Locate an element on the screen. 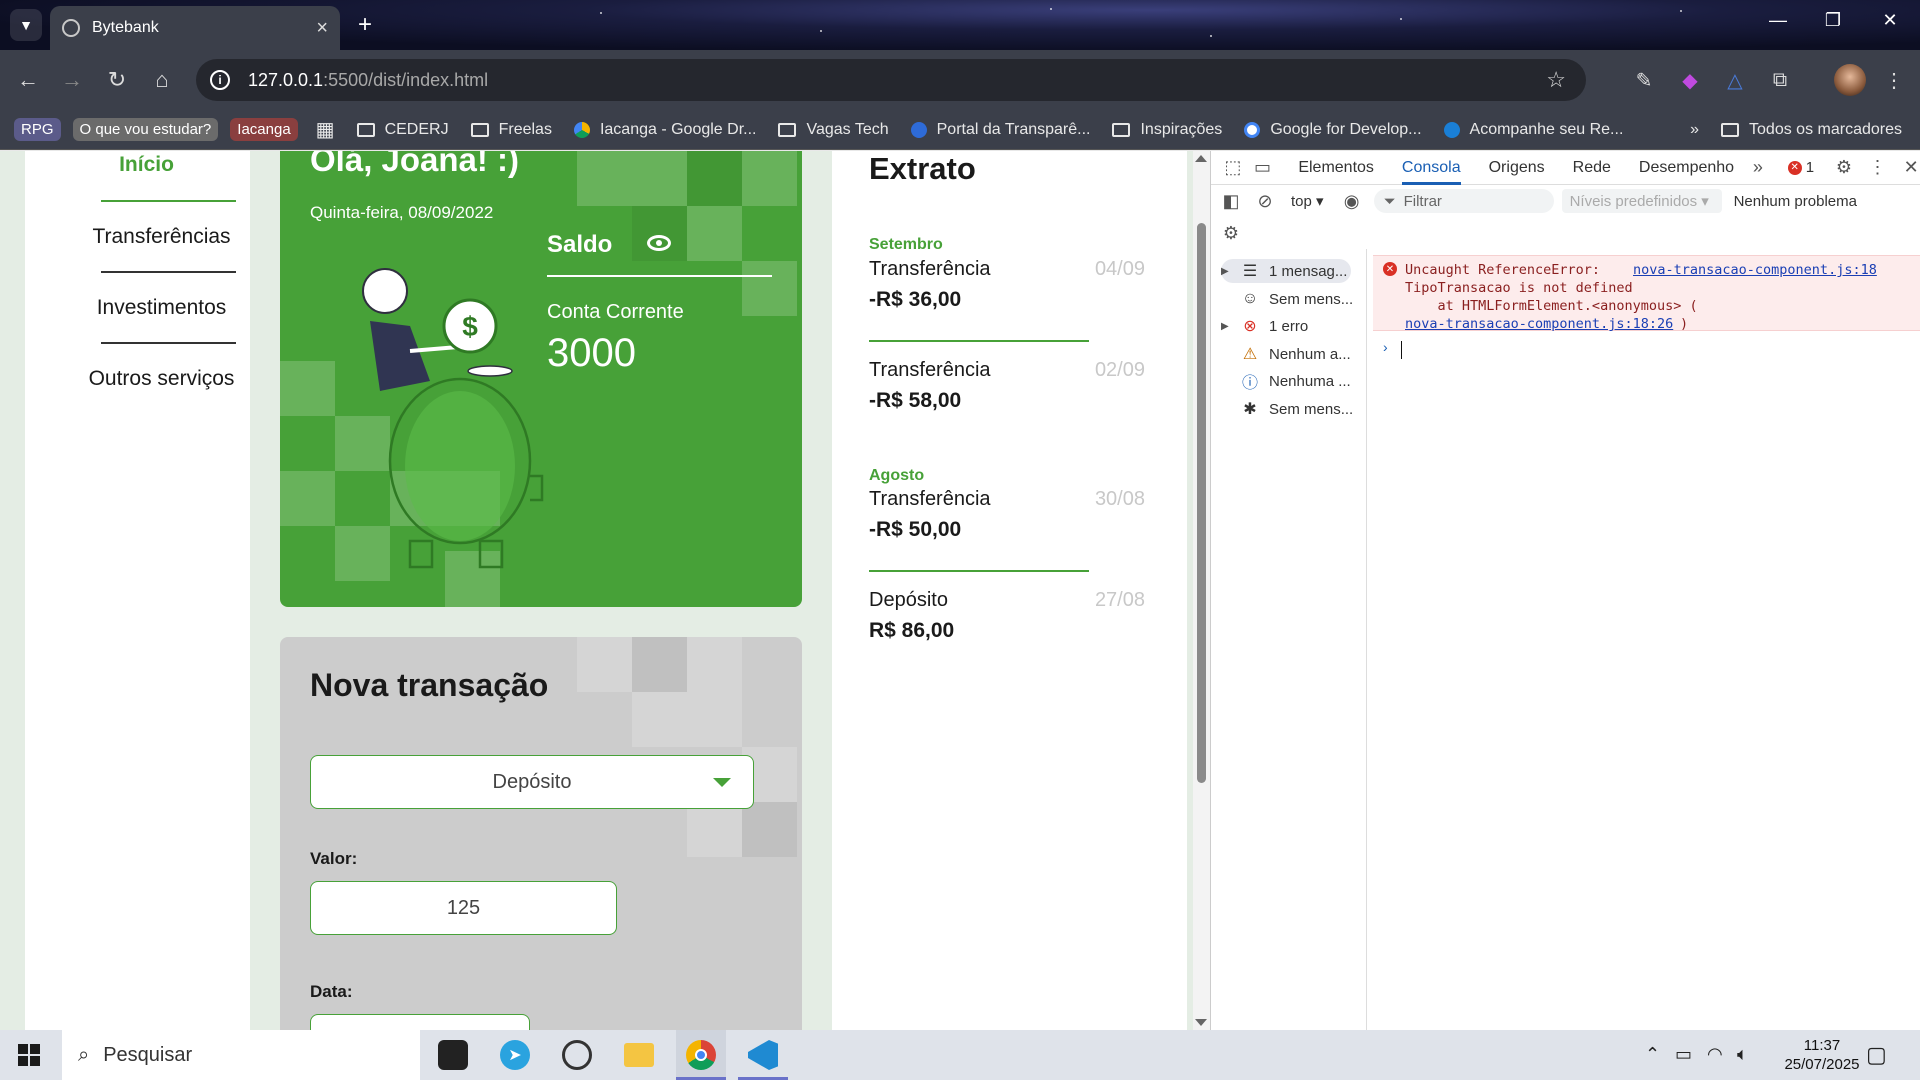 Image resolution: width=1920 pixels, height=1080 pixels. site-info-icon: i is located at coordinates (220, 80).